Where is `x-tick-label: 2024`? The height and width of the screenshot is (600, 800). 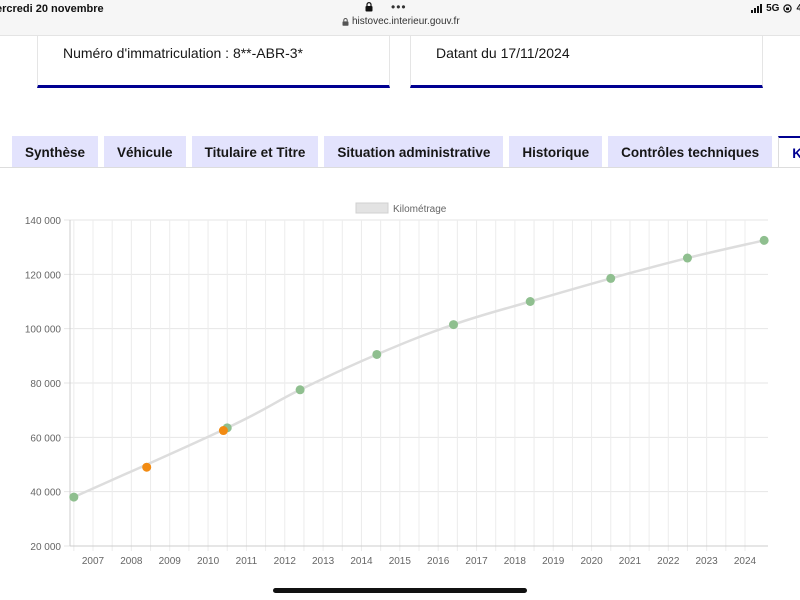
x-tick-label: 2024 is located at coordinates (745, 561).